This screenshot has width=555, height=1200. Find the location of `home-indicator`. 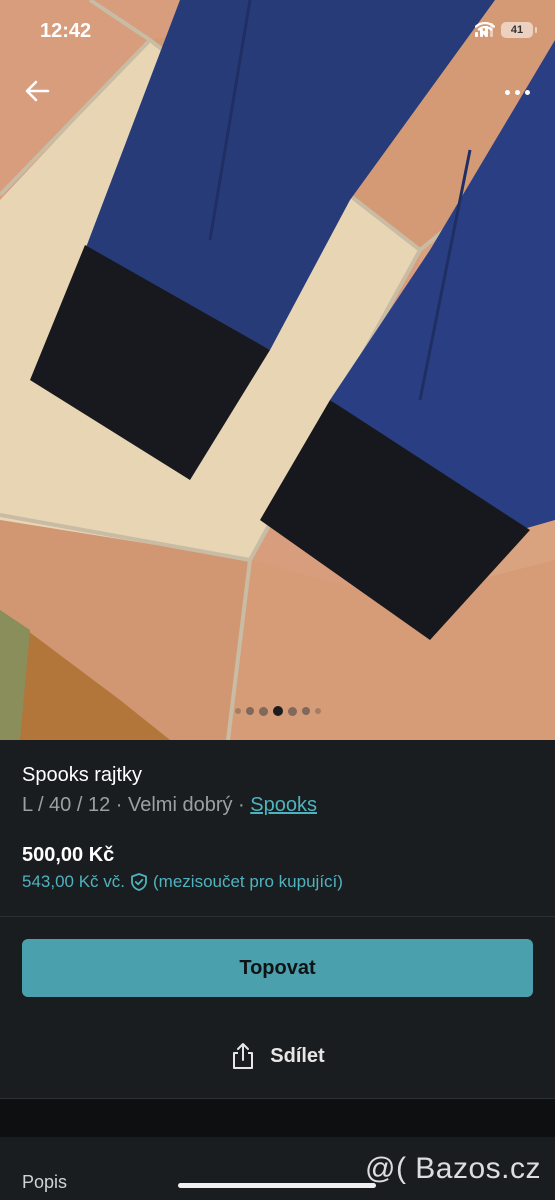

home-indicator is located at coordinates (277, 1185).